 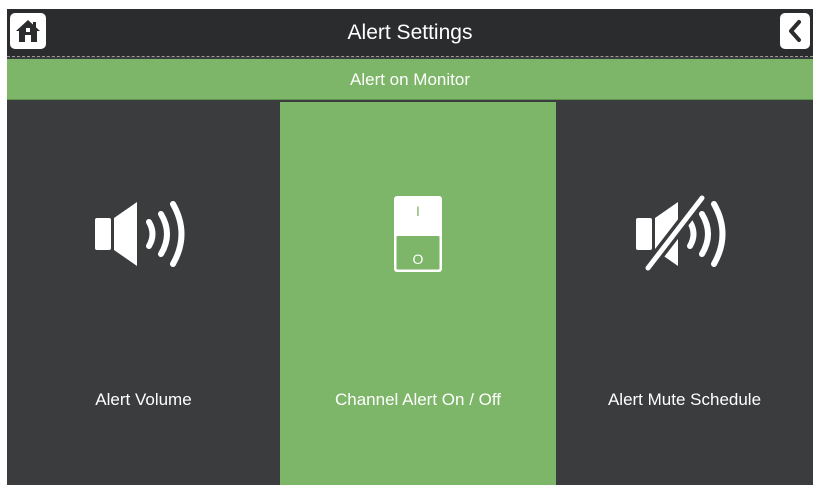 I want to click on page-title: Alert Settings, so click(x=410, y=32).